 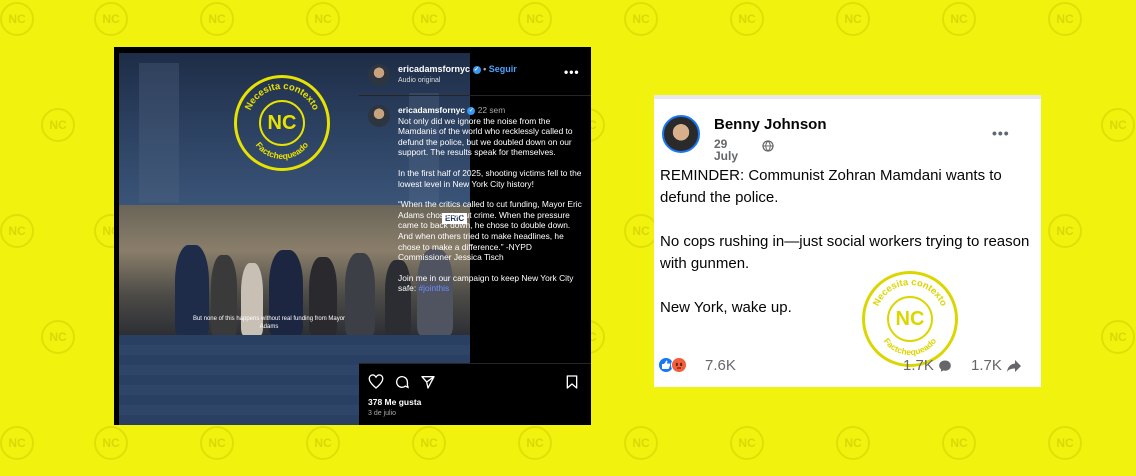 I want to click on post-paragraph: New York, wake up., so click(x=726, y=307).